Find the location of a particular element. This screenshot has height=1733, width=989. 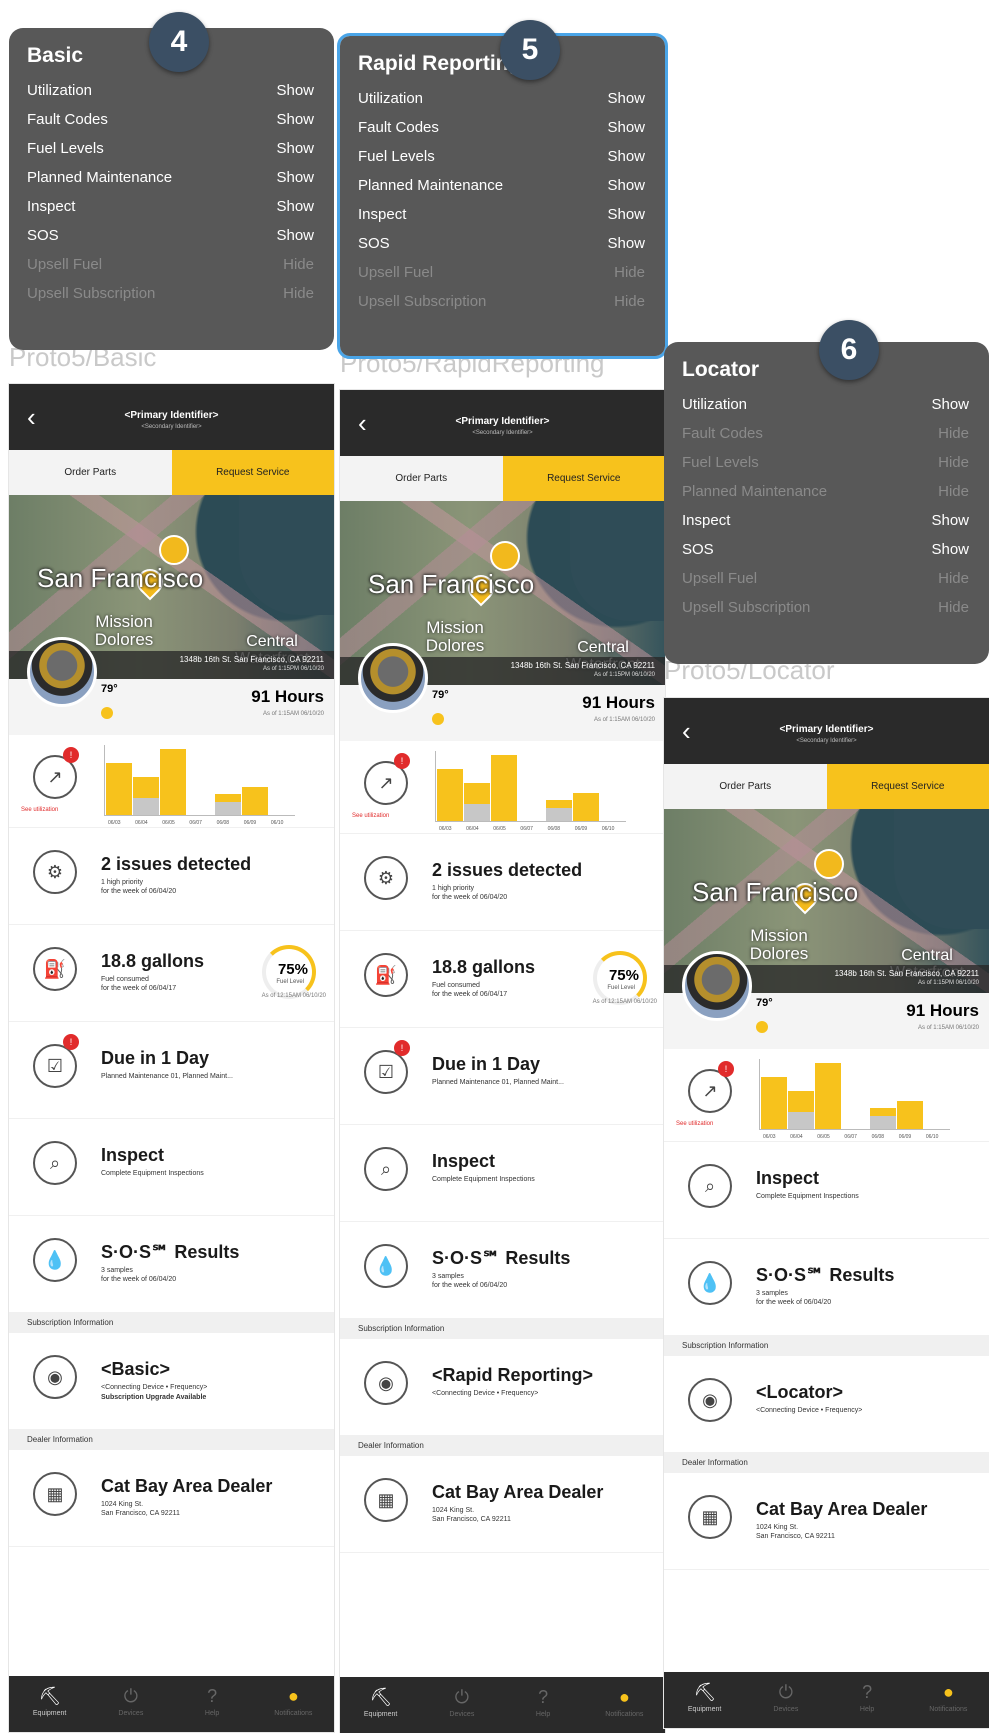

dealer-section-header: Dealer Information is located at coordinates (826, 1463).